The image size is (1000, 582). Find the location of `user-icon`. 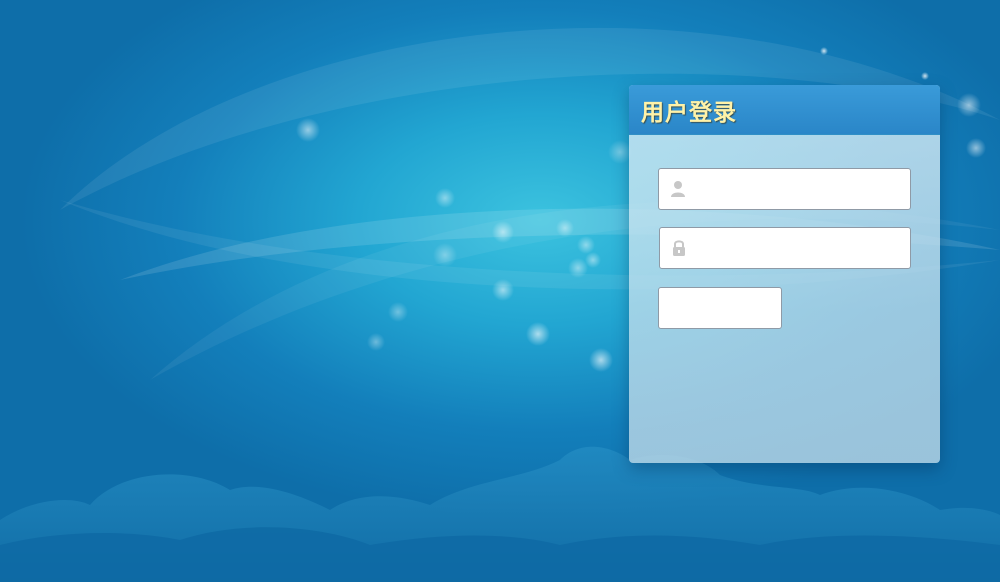

user-icon is located at coordinates (678, 189).